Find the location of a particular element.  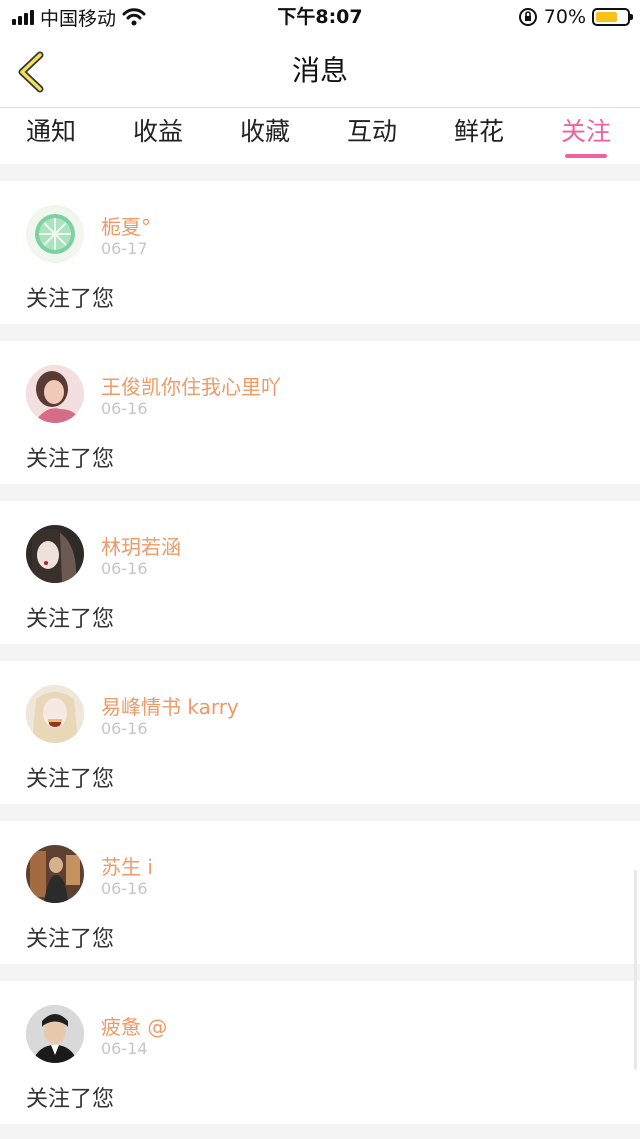

tab-following: 关注 is located at coordinates (586, 135).